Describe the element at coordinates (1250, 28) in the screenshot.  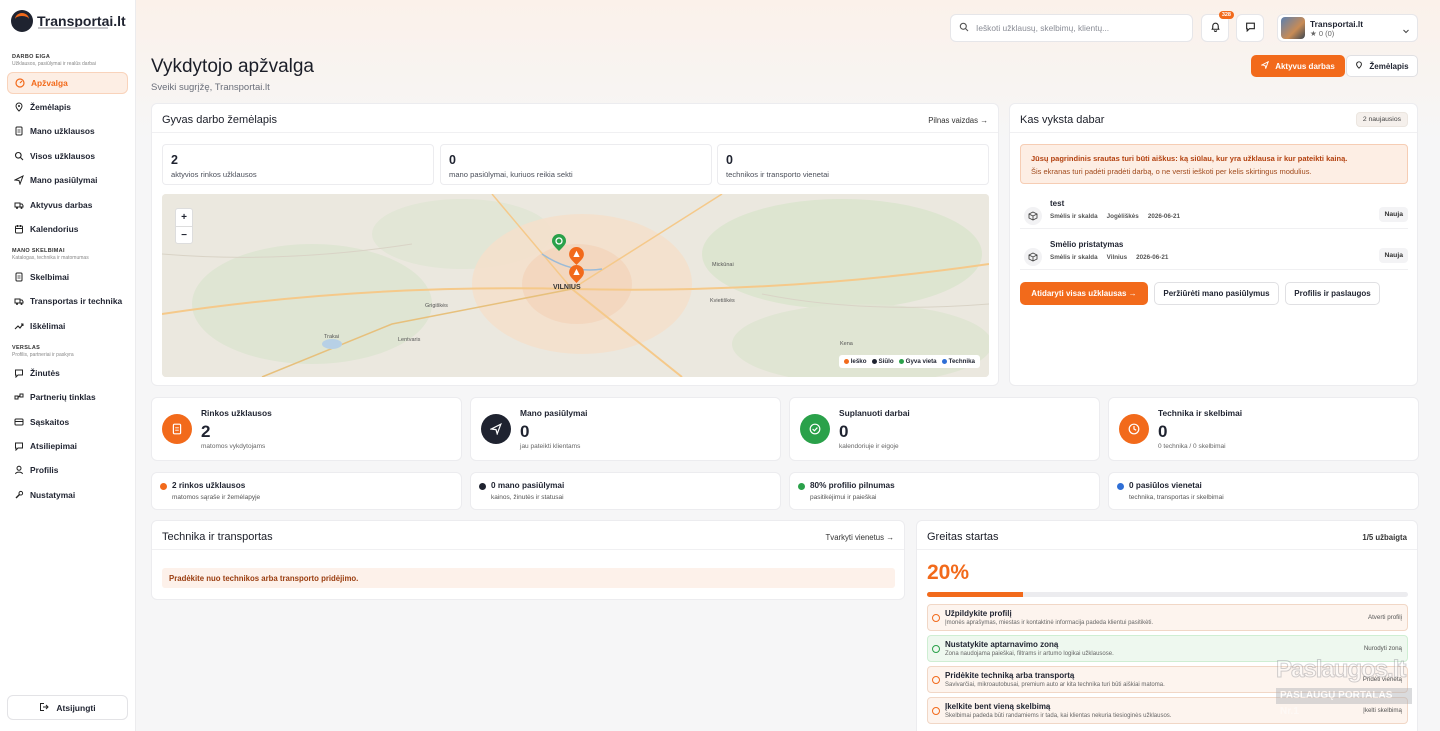
I see `messages-button` at that location.